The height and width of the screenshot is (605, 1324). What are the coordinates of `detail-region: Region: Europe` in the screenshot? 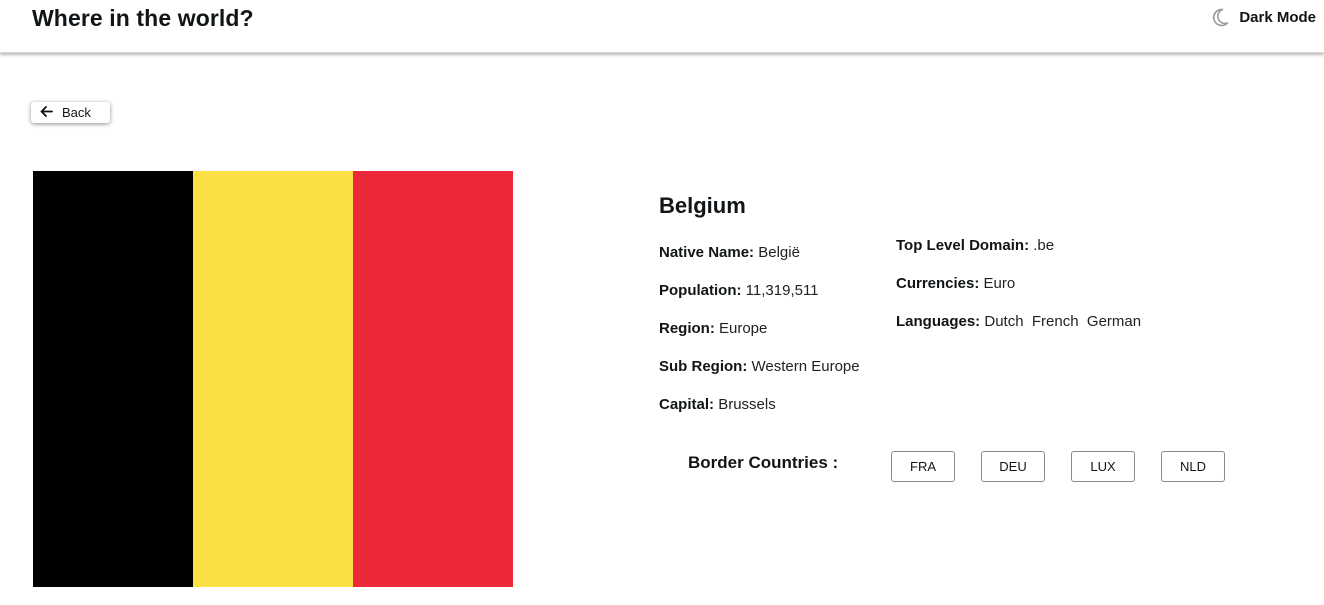 It's located at (713, 328).